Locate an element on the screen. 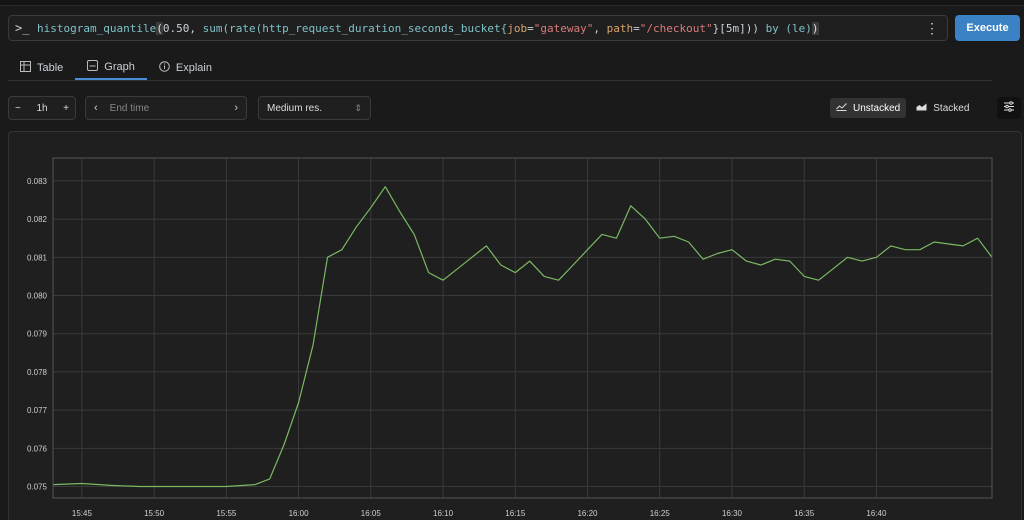 Image resolution: width=1024 pixels, height=520 pixels. x-tick-label: 15:55 is located at coordinates (226, 513).